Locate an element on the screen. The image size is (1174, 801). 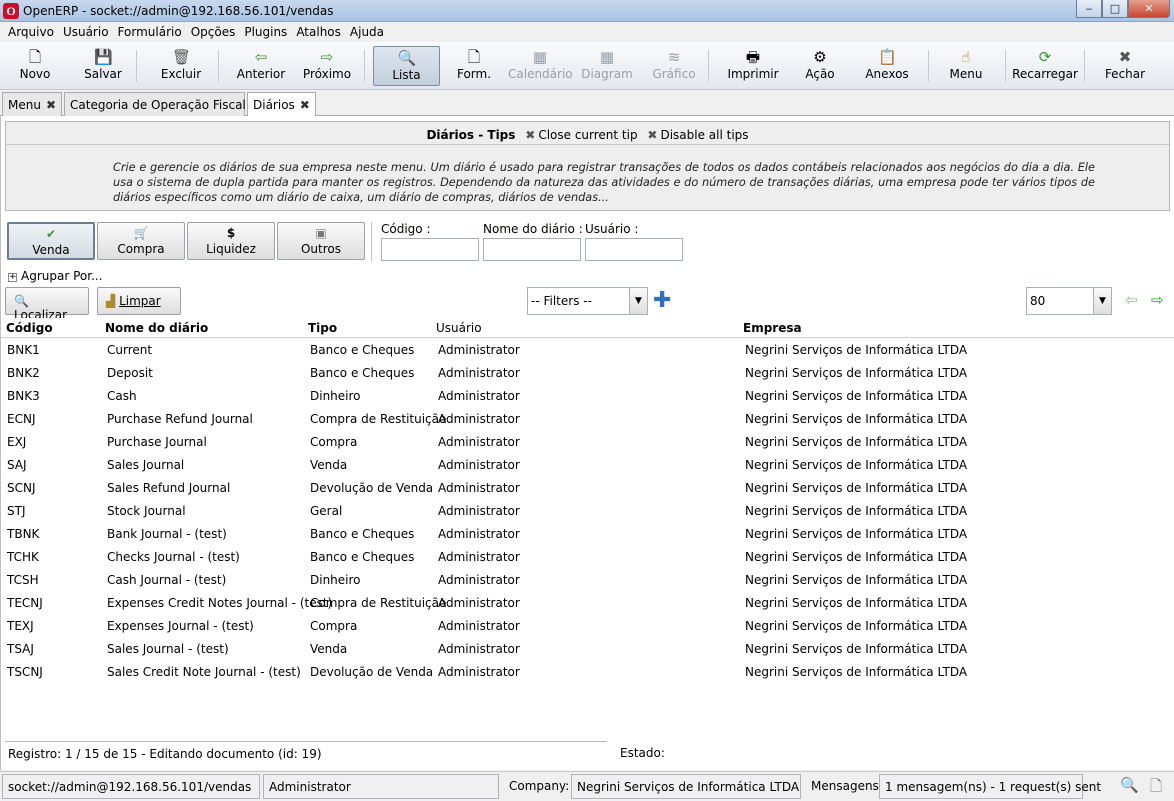
toolbar-proximo-button: ⇨ Próximo is located at coordinates (327, 66).